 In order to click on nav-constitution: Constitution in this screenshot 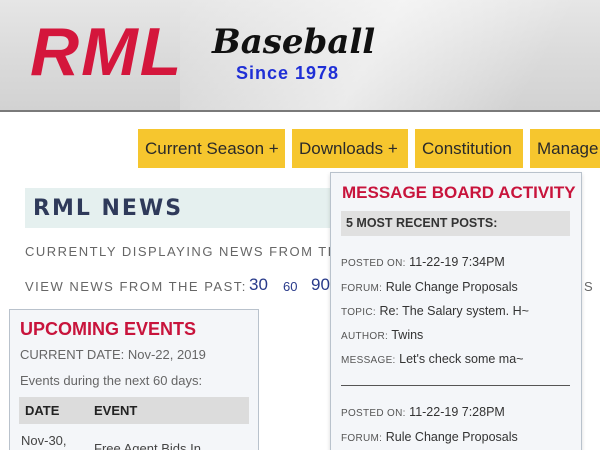, I will do `click(469, 148)`.